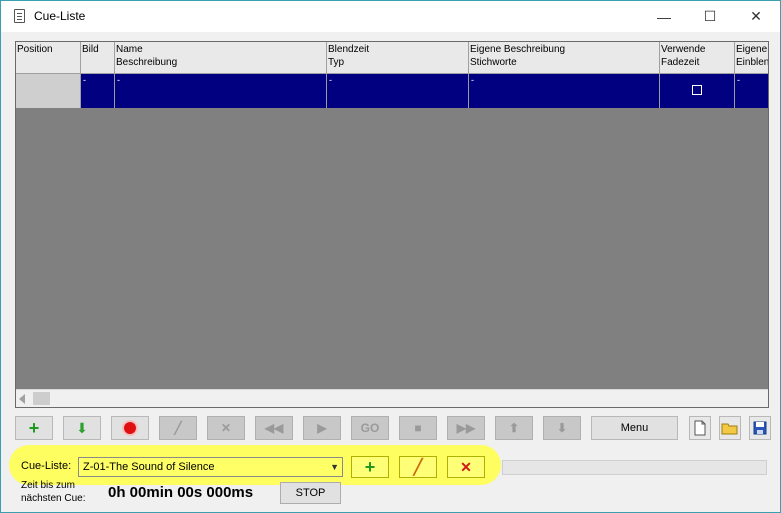 Image resolution: width=781 pixels, height=513 pixels. I want to click on app-icon, so click(19, 16).